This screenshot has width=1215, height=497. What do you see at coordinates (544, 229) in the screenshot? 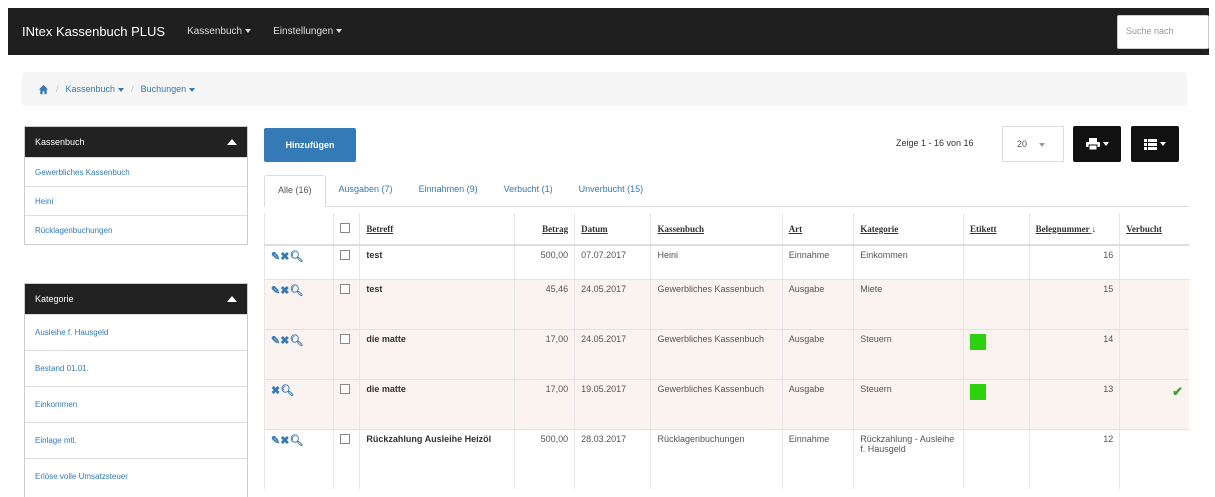
I see `header-betrag: Betrag` at bounding box center [544, 229].